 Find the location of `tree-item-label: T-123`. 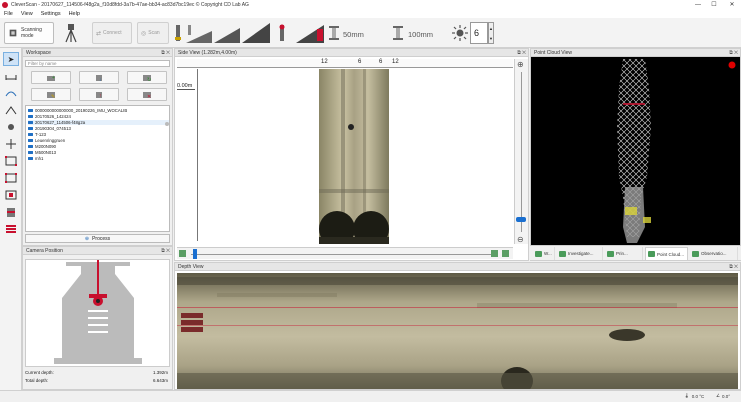

tree-item-label: T-123 is located at coordinates (40, 134).